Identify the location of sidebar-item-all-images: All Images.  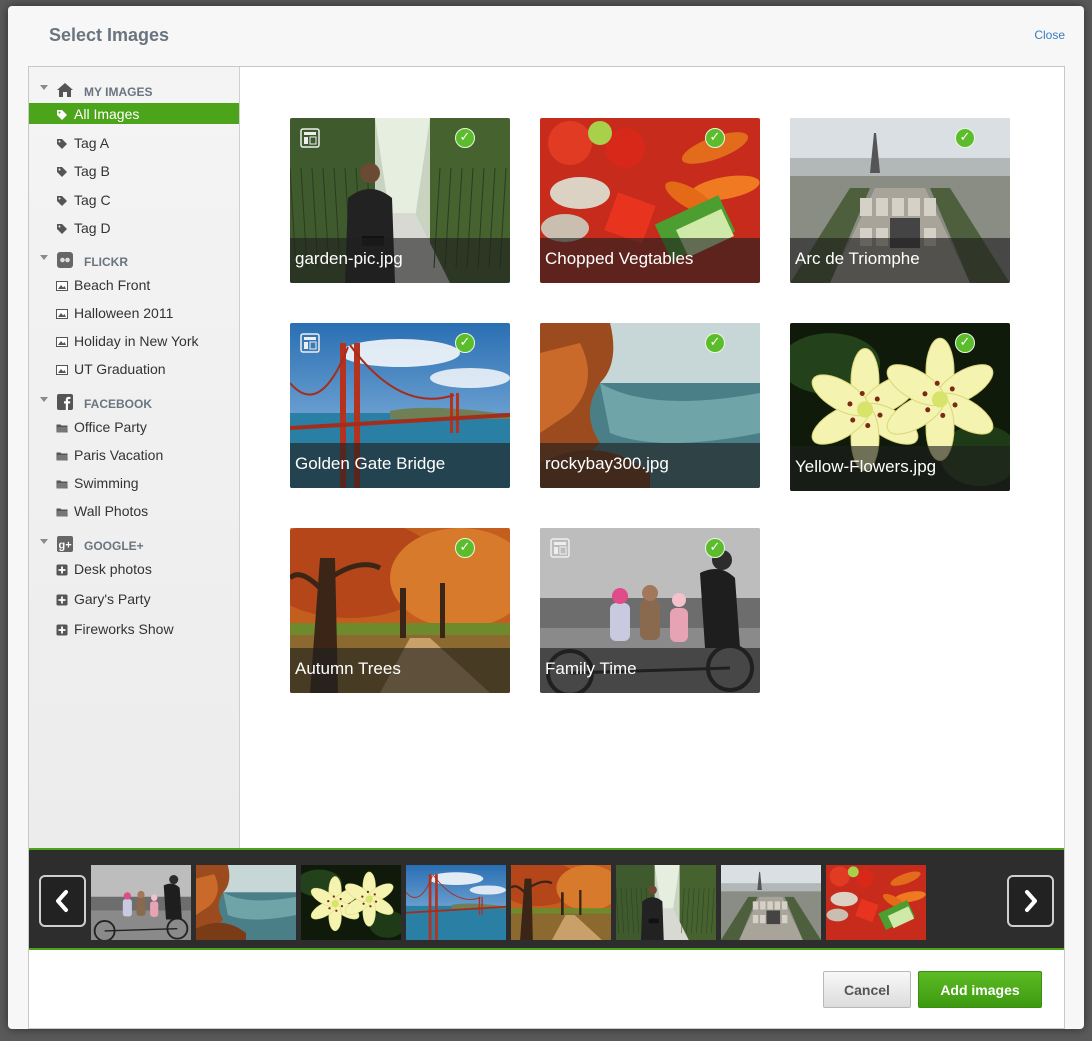
(134, 113).